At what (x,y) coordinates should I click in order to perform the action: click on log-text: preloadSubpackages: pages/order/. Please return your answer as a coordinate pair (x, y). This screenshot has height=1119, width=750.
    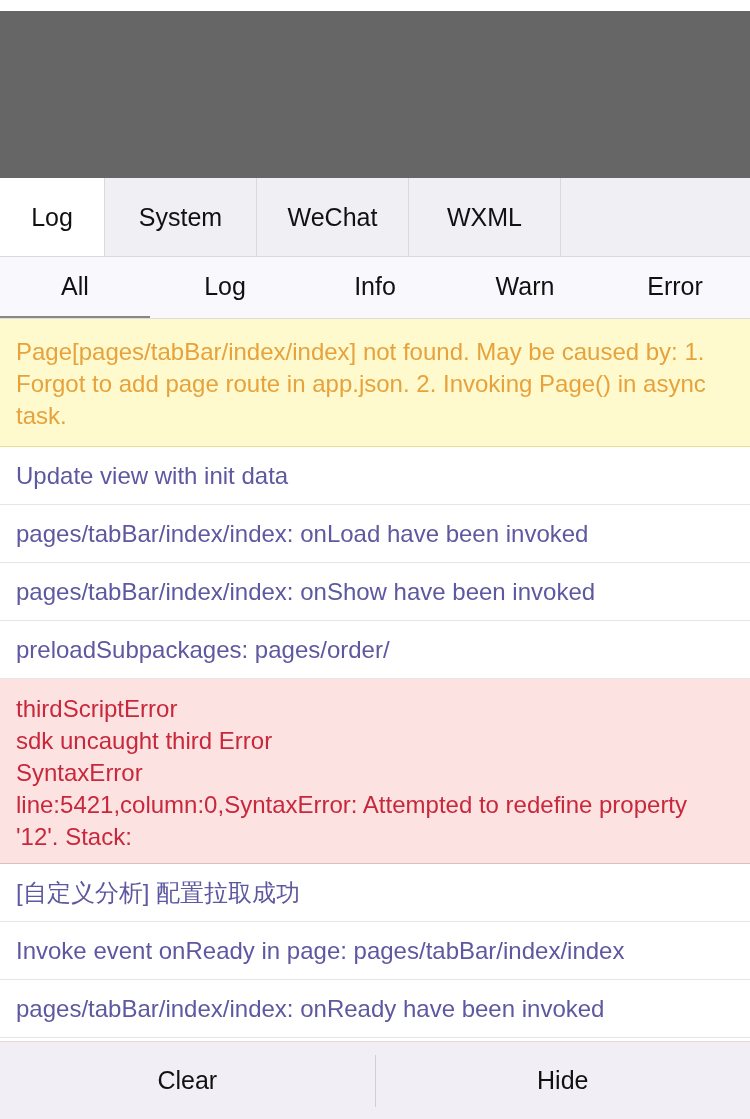
    Looking at the image, I should click on (203, 650).